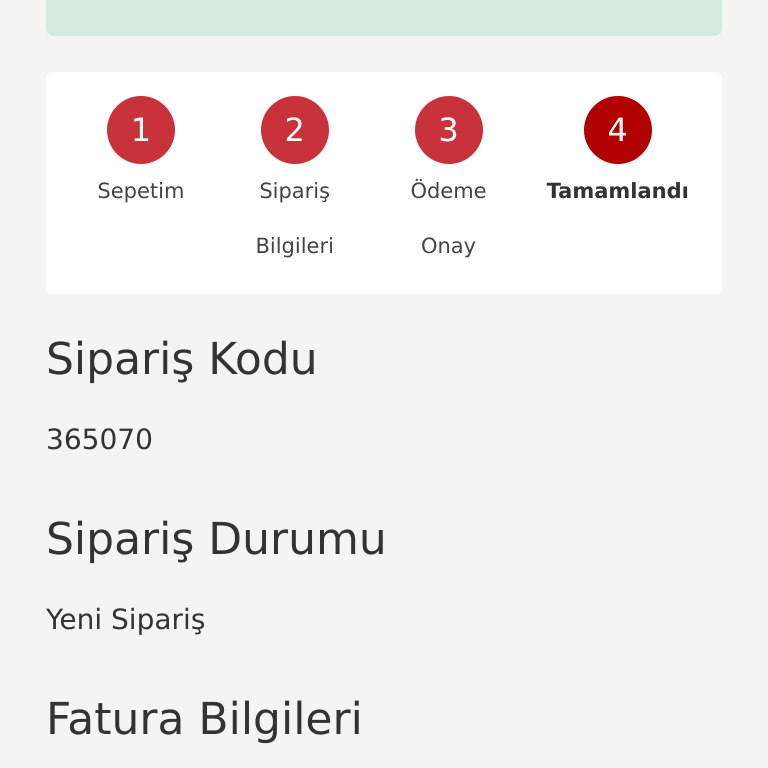  I want to click on step-label: Sepetim, so click(141, 191).